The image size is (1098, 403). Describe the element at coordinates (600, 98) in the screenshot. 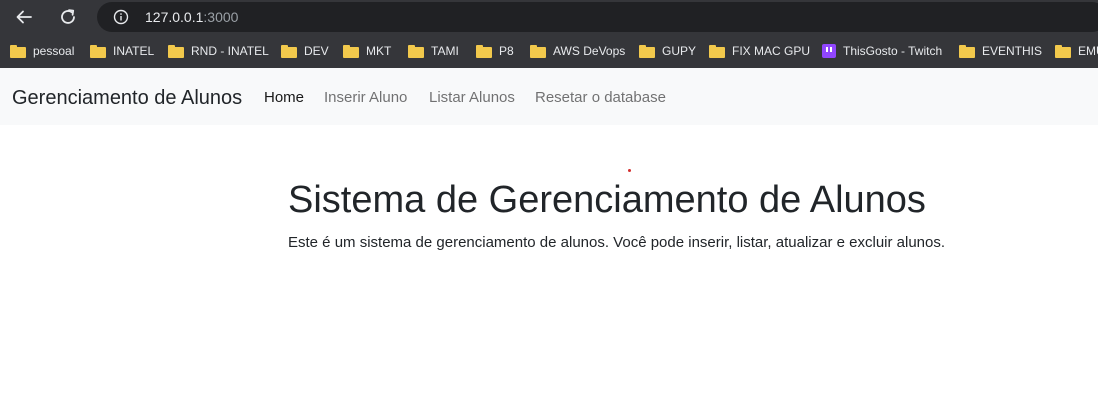

I see `nav-link-resetar-database: Resetar o database` at that location.